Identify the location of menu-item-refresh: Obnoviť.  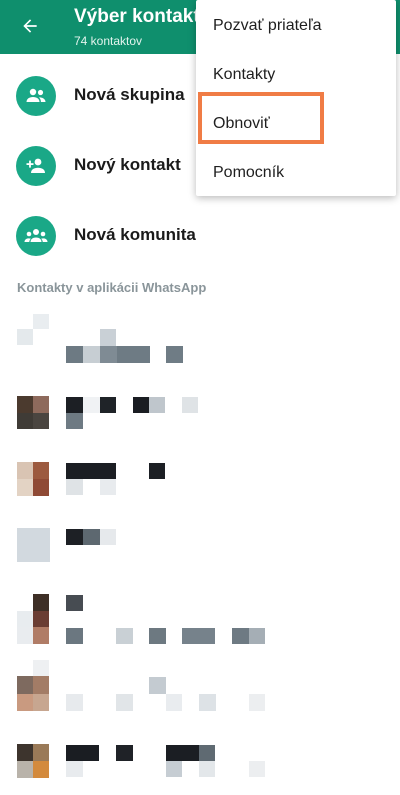
(296, 124).